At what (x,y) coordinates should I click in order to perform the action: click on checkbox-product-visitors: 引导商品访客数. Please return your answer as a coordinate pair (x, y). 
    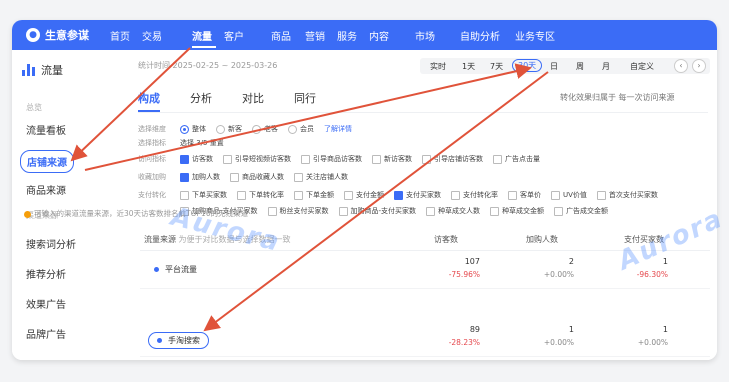
    Looking at the image, I should click on (331, 159).